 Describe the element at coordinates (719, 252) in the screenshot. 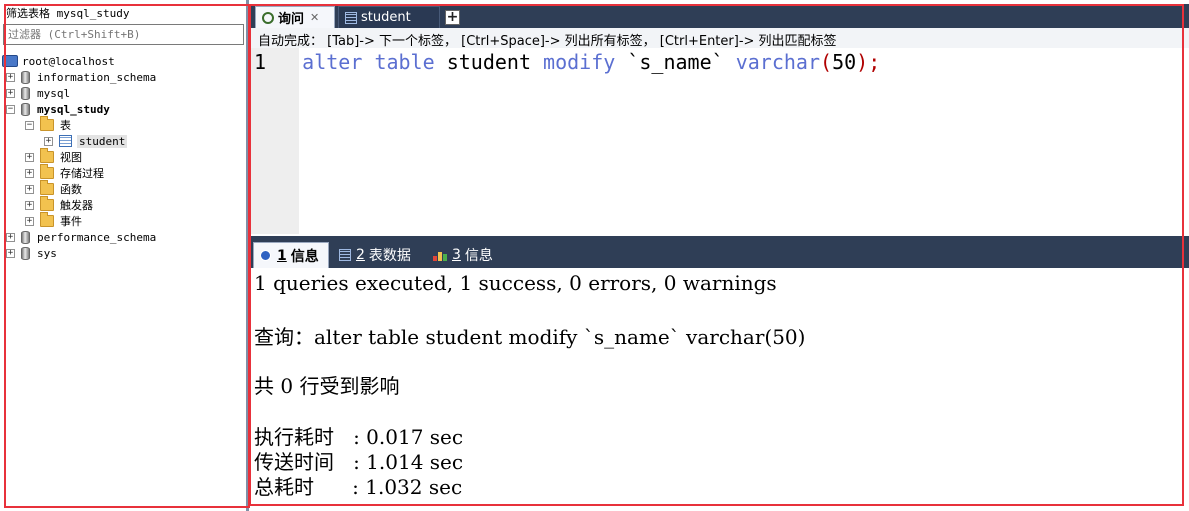

I see `result-tab-bar: 1 信息 2 表数据 3 信息` at that location.